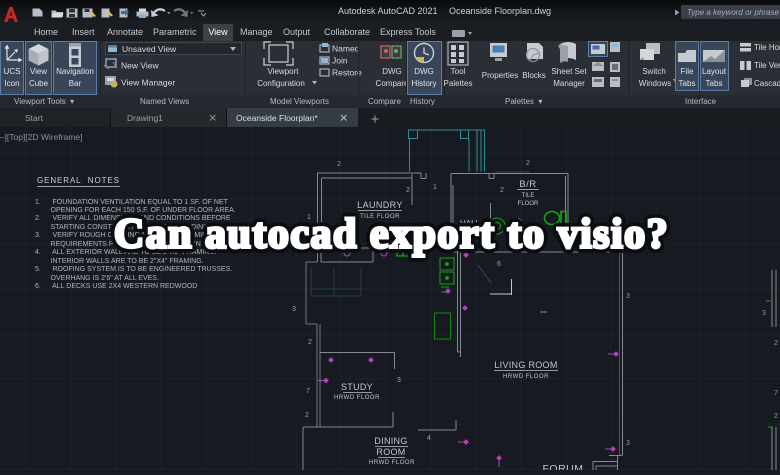 Image resolution: width=780 pixels, height=475 pixels. What do you see at coordinates (569, 83) in the screenshot?
I see `svg-text: Manager` at bounding box center [569, 83].